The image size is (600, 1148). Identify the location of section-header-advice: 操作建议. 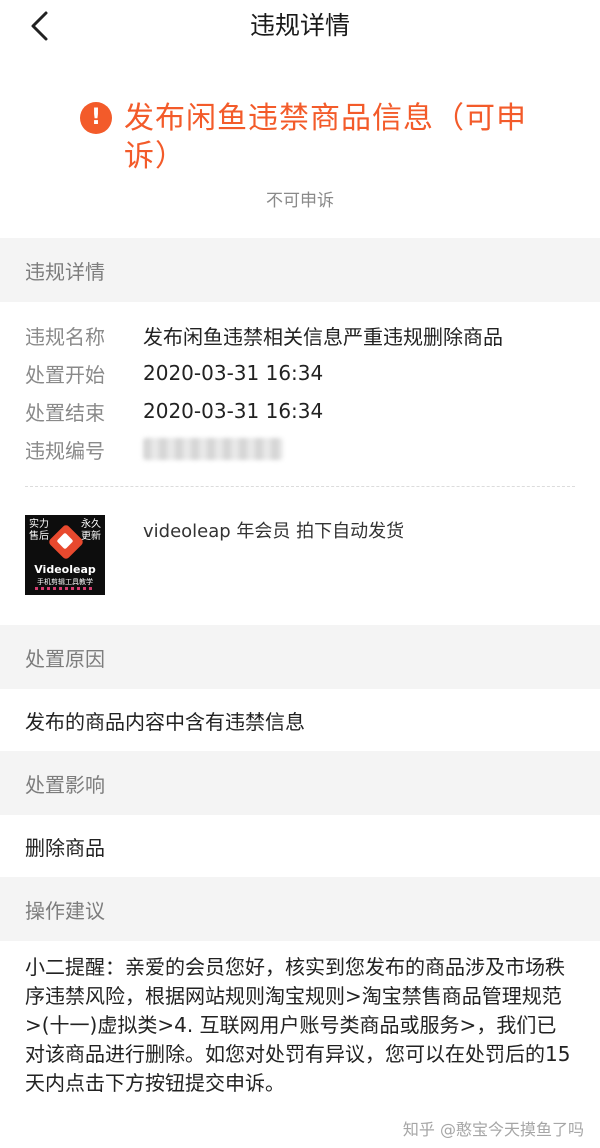
(300, 909).